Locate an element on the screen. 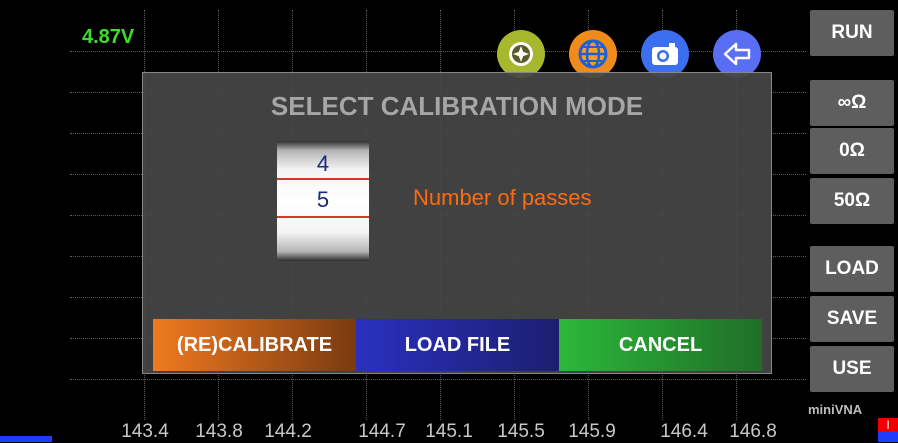 This screenshot has width=898, height=443. x-tick-label: 143.4 is located at coordinates (145, 431).